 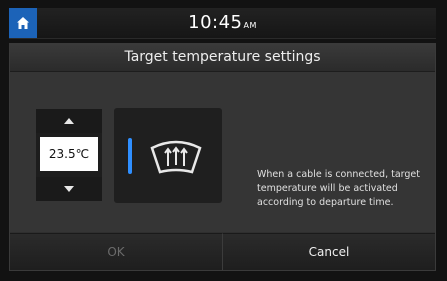 I want to click on status-bar: 10:45AM, so click(x=222, y=23).